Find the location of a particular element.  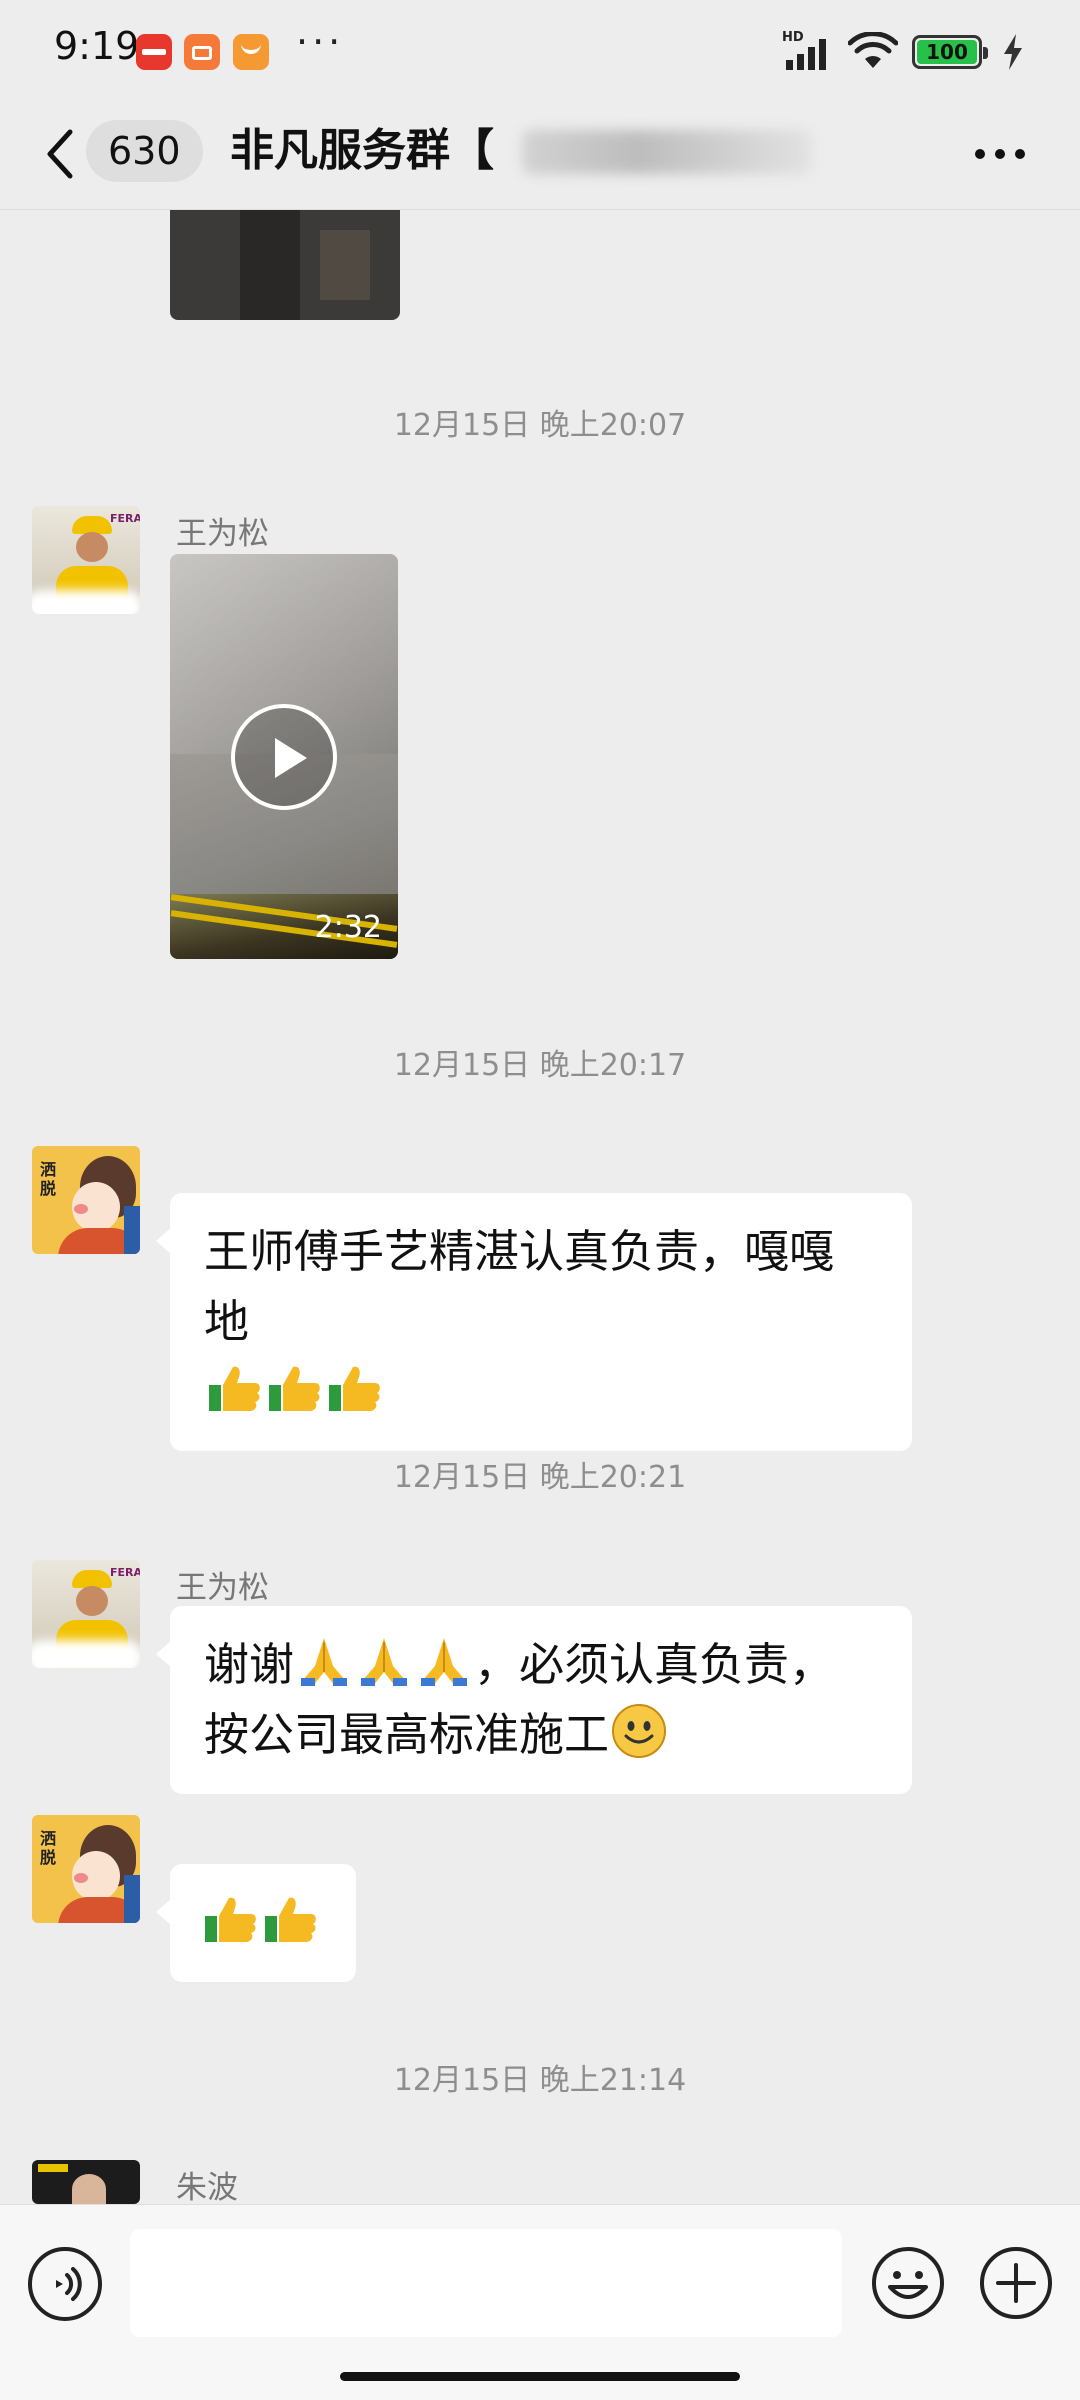

message-text: 谢谢 is located at coordinates (249, 1664).